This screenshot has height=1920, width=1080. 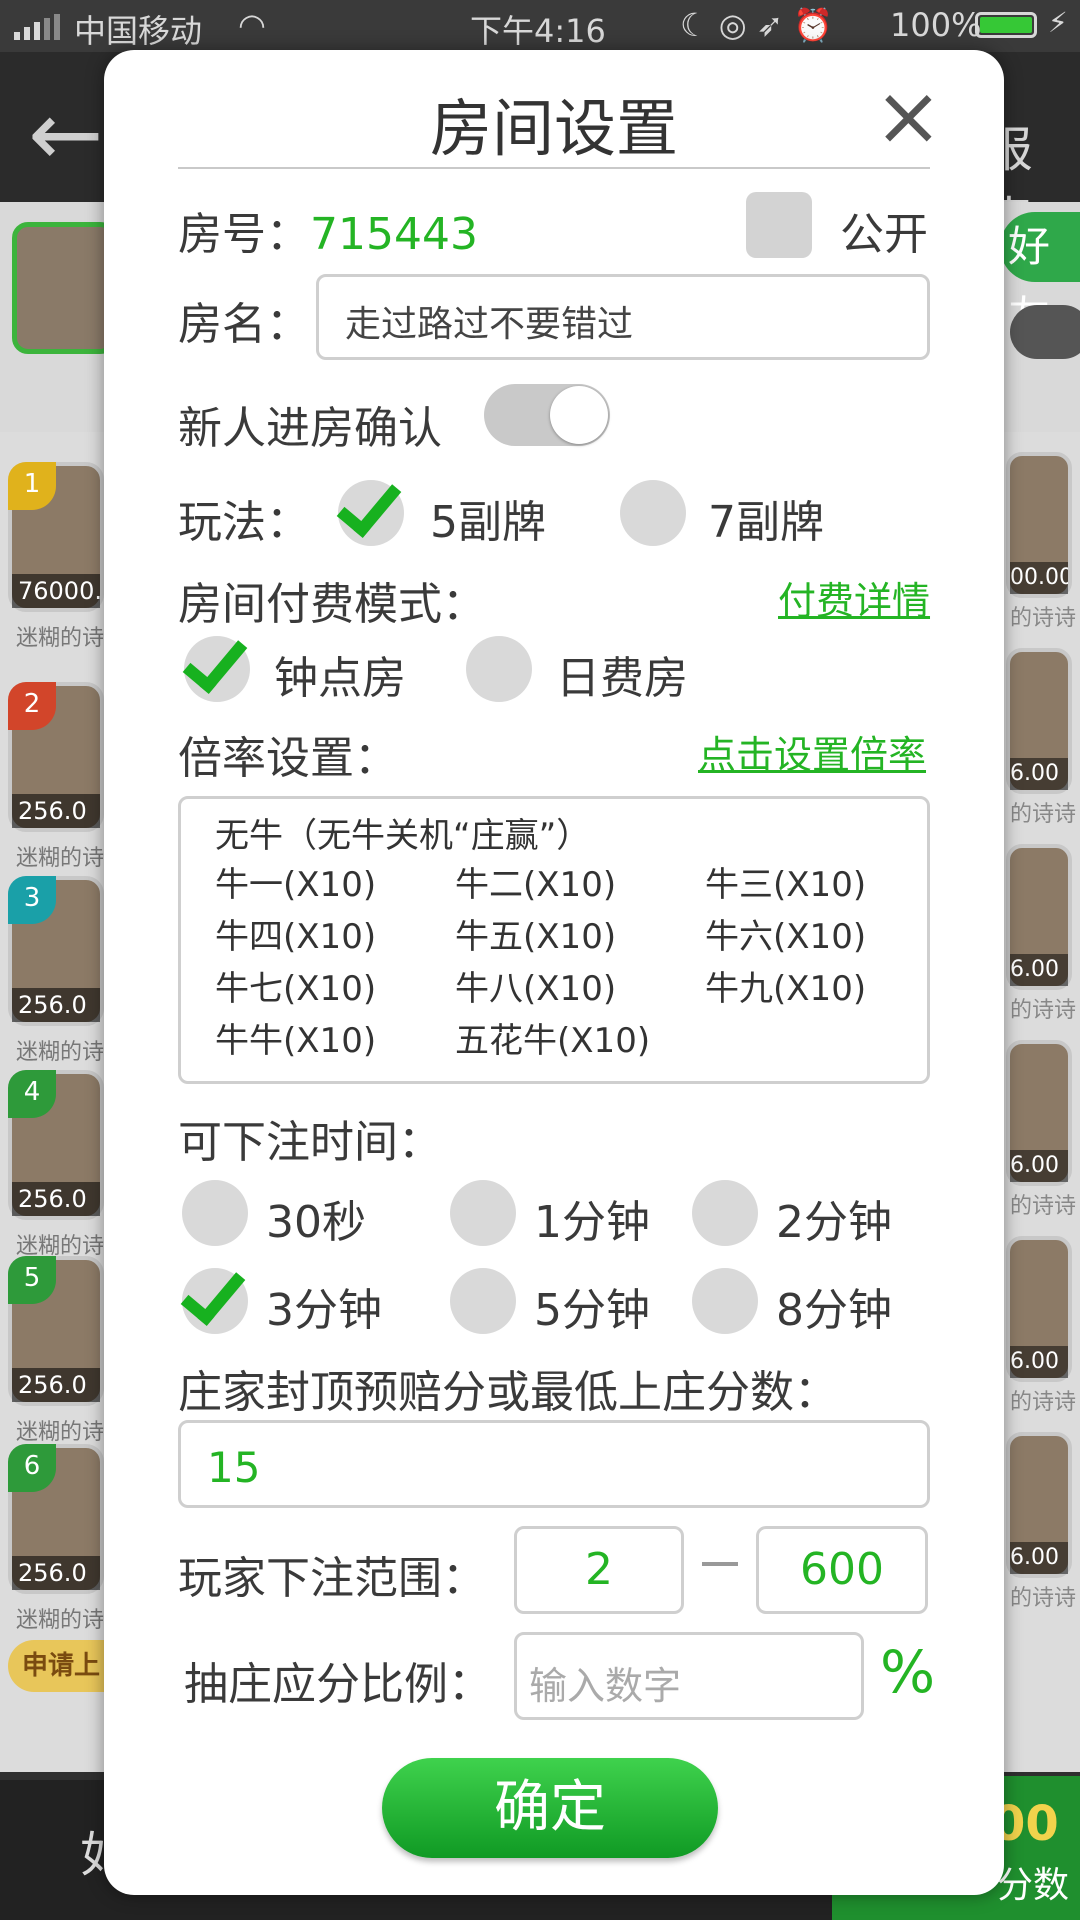 I want to click on player-card: 1 76000.0, so click(x=56, y=537).